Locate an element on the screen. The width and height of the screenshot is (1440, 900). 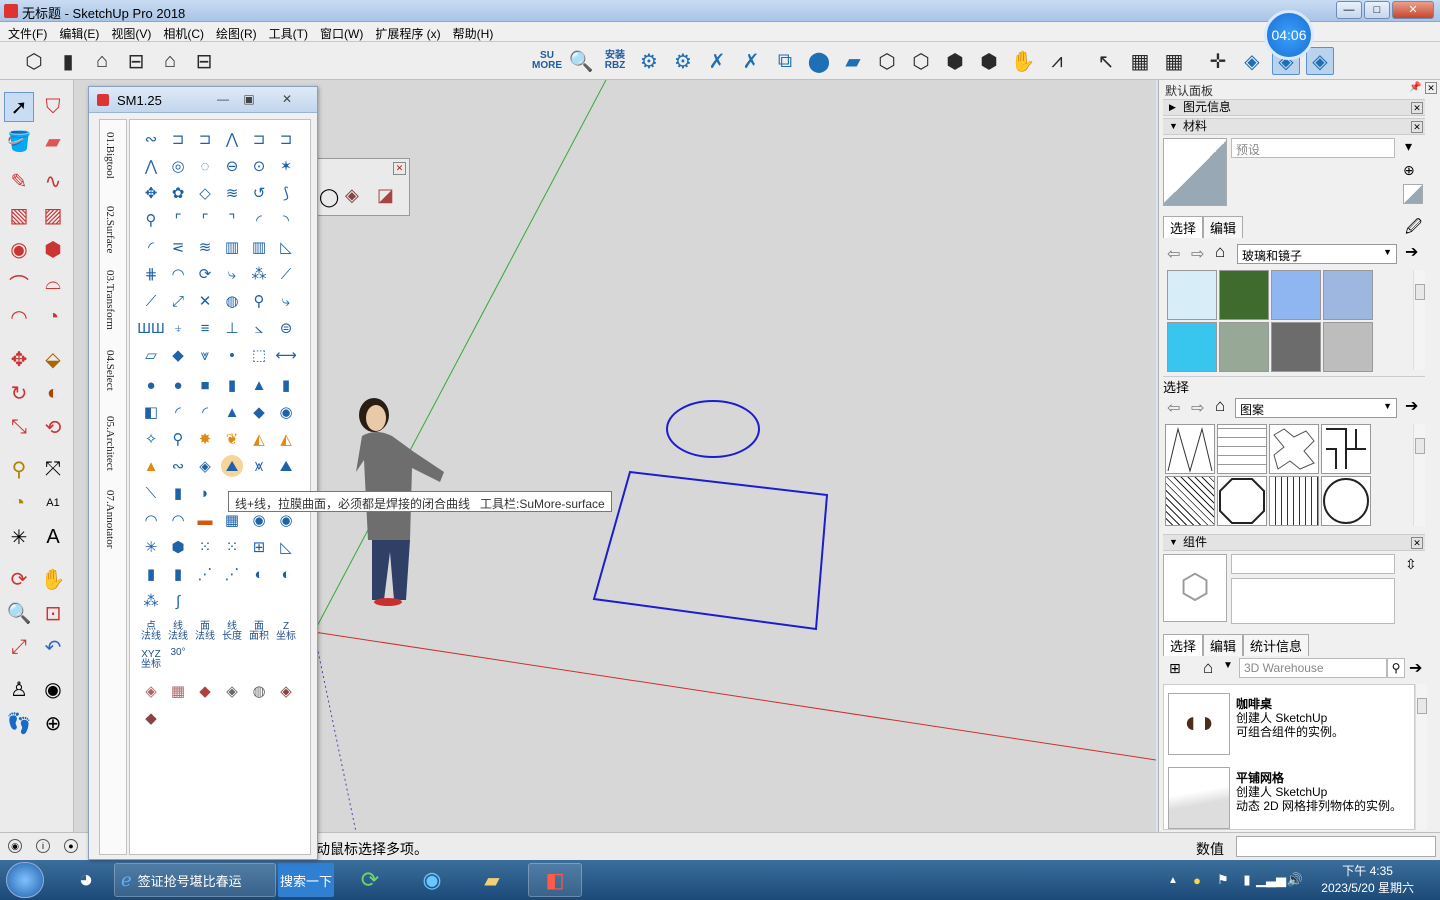
tool-icon: ▱ is located at coordinates (151, 355).